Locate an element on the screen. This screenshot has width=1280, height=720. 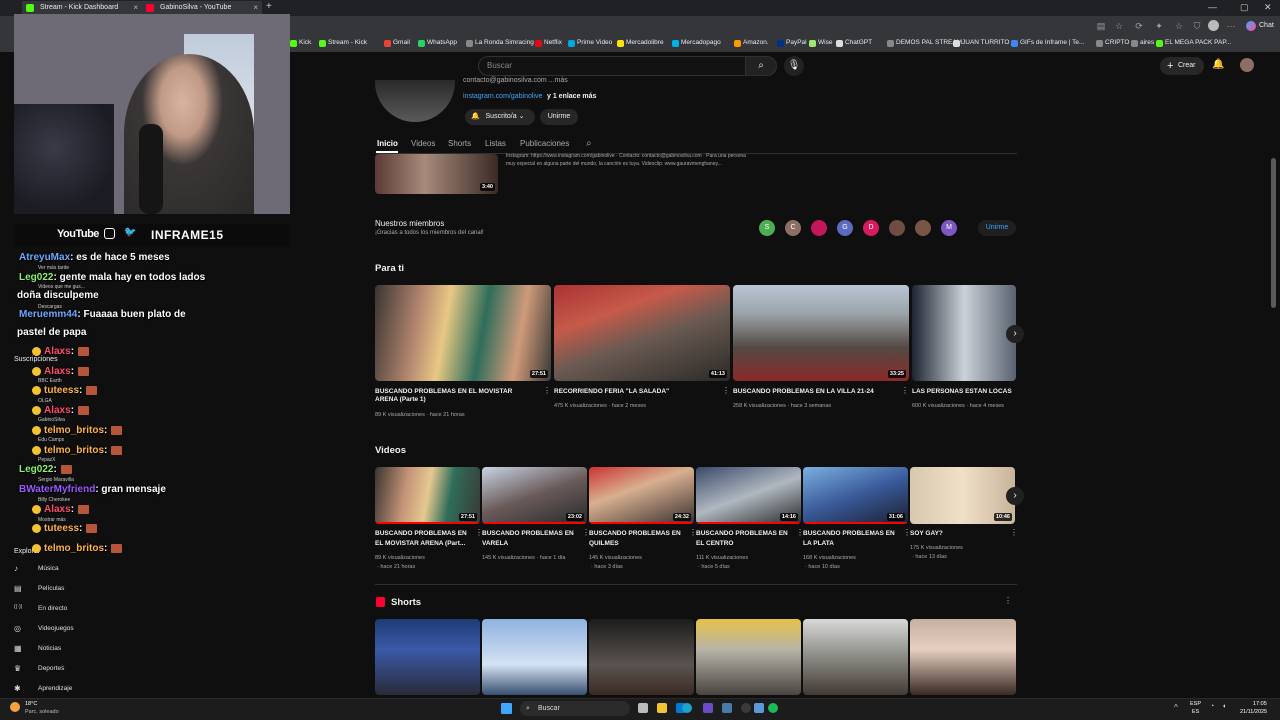
sidebar-ghost-label: Sergio Maravilla is located at coordinates (56, 480).